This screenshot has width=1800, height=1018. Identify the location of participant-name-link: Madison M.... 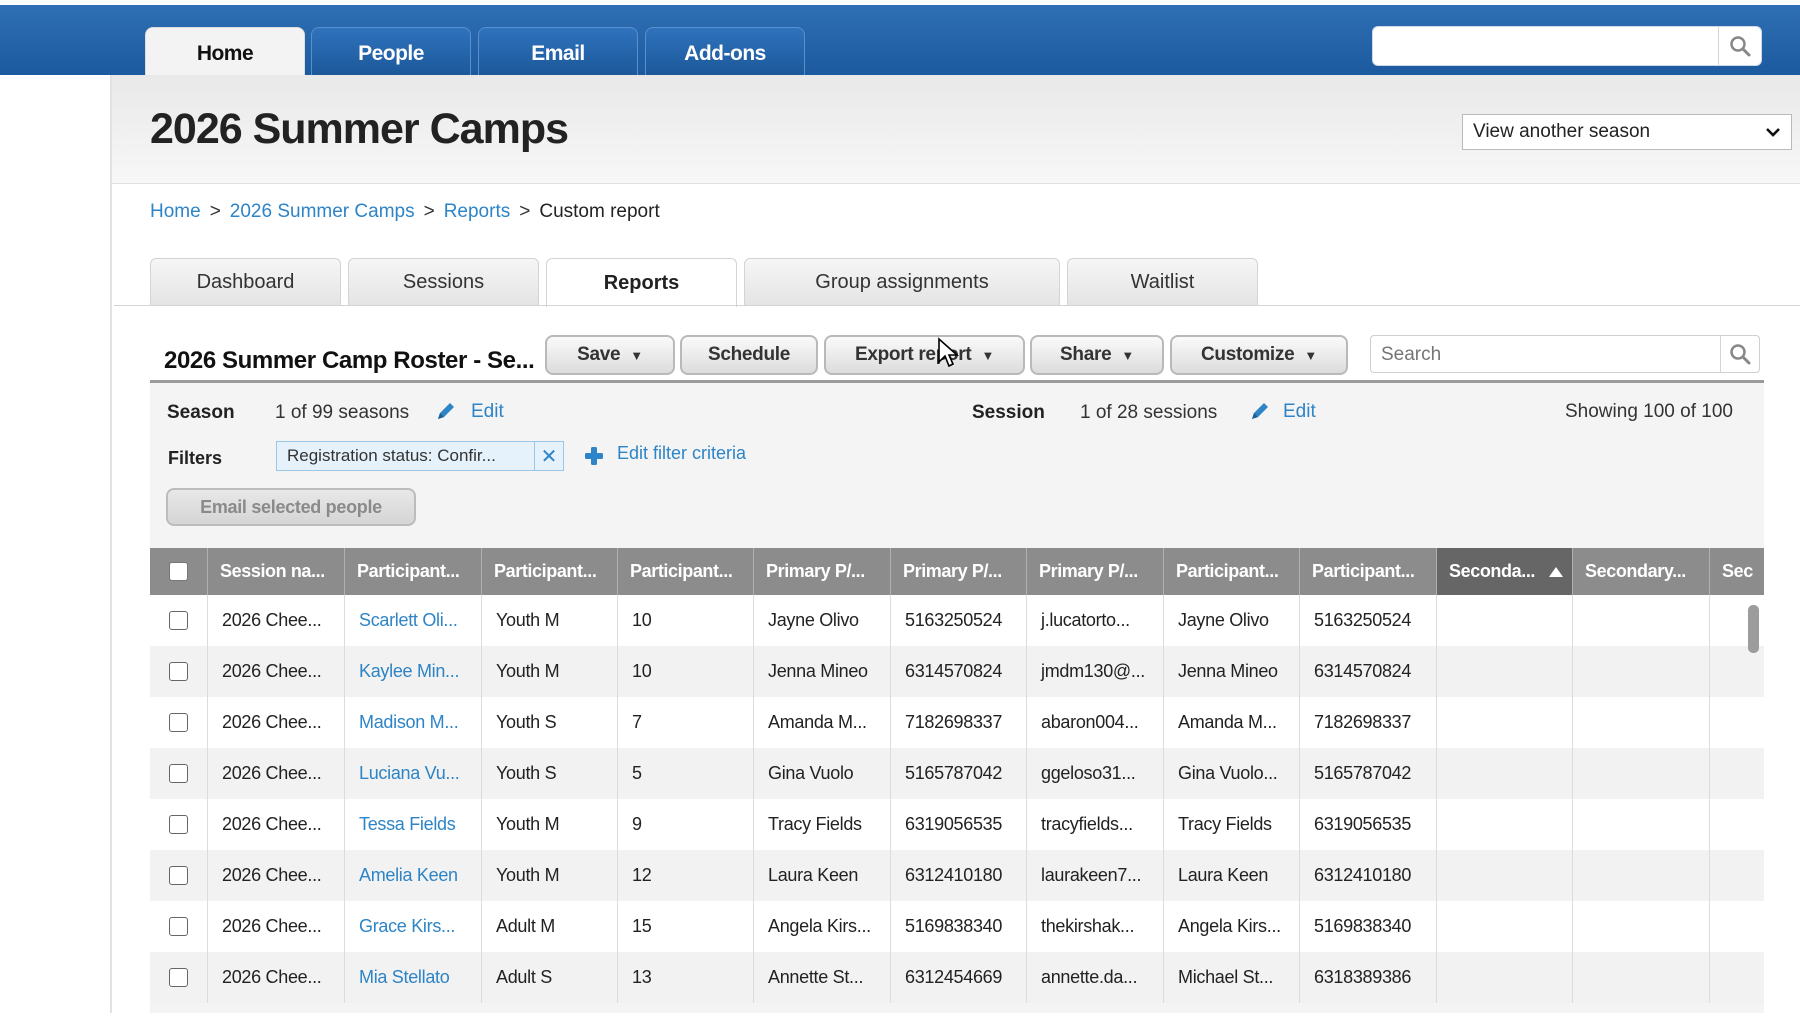
(413, 722).